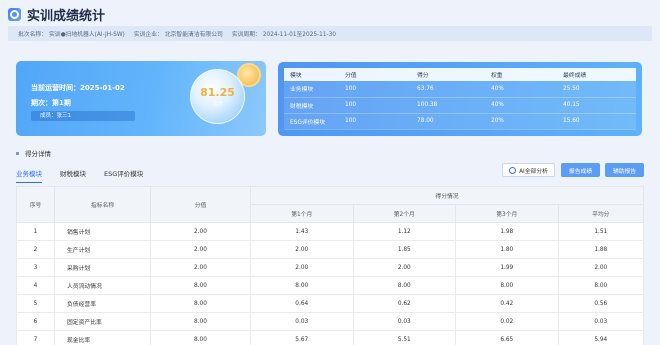 Image resolution: width=660 pixels, height=345 pixels. What do you see at coordinates (601, 303) in the screenshot?
I see `cell: 0.56` at bounding box center [601, 303].